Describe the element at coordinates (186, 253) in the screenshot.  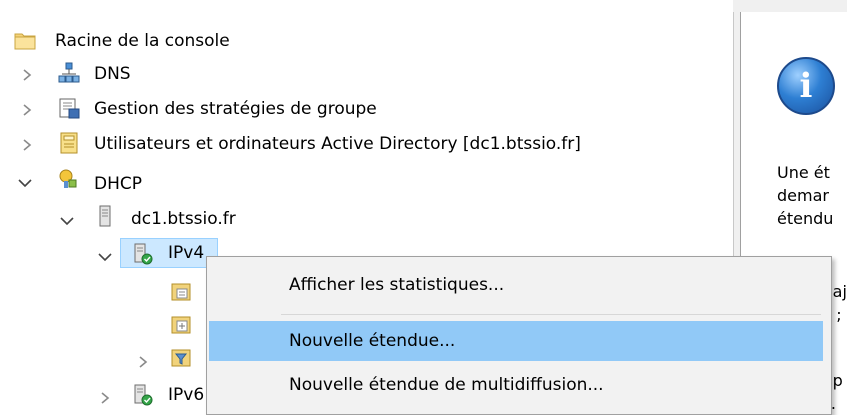
I see `tree-item-ipv4: IPv4` at that location.